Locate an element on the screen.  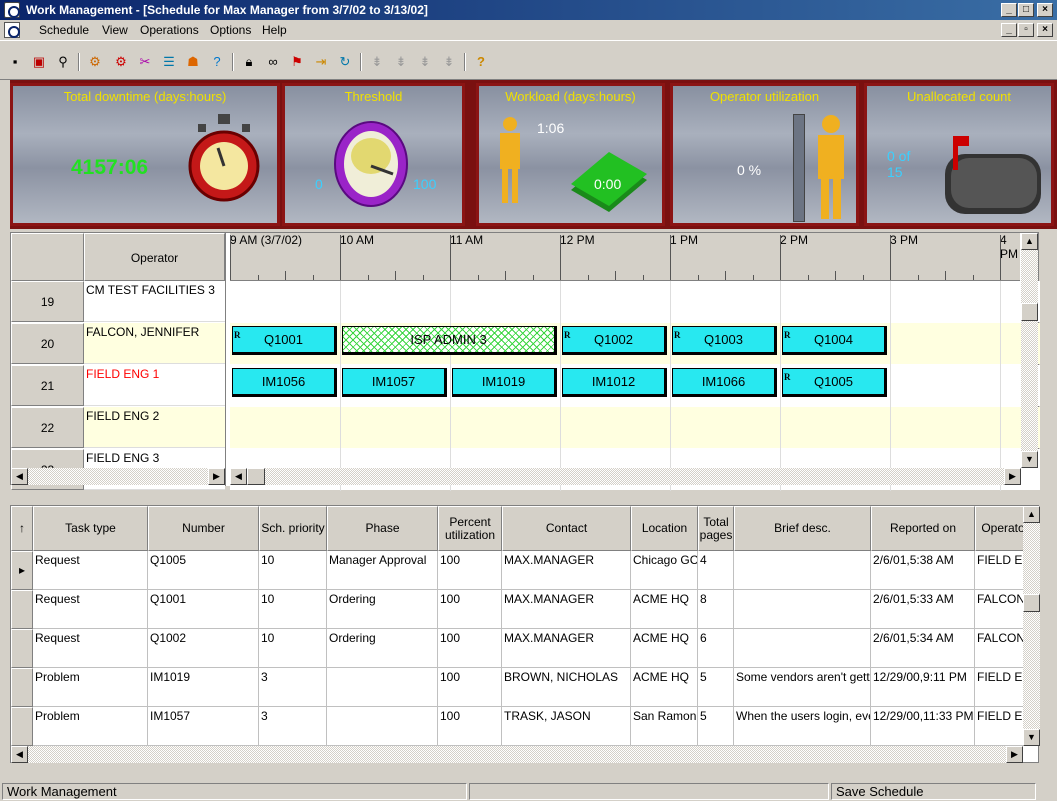
workload-panel: Workload (days:hours) 1:06 0:00 is located at coordinates (570, 154).